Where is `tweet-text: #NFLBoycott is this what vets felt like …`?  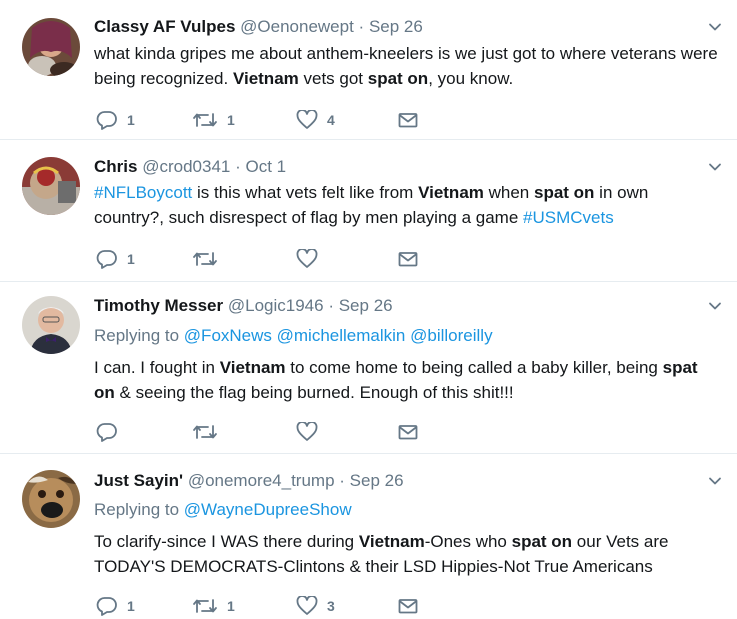
tweet-text: #NFLBoycott is this what vets felt like … is located at coordinates (406, 205).